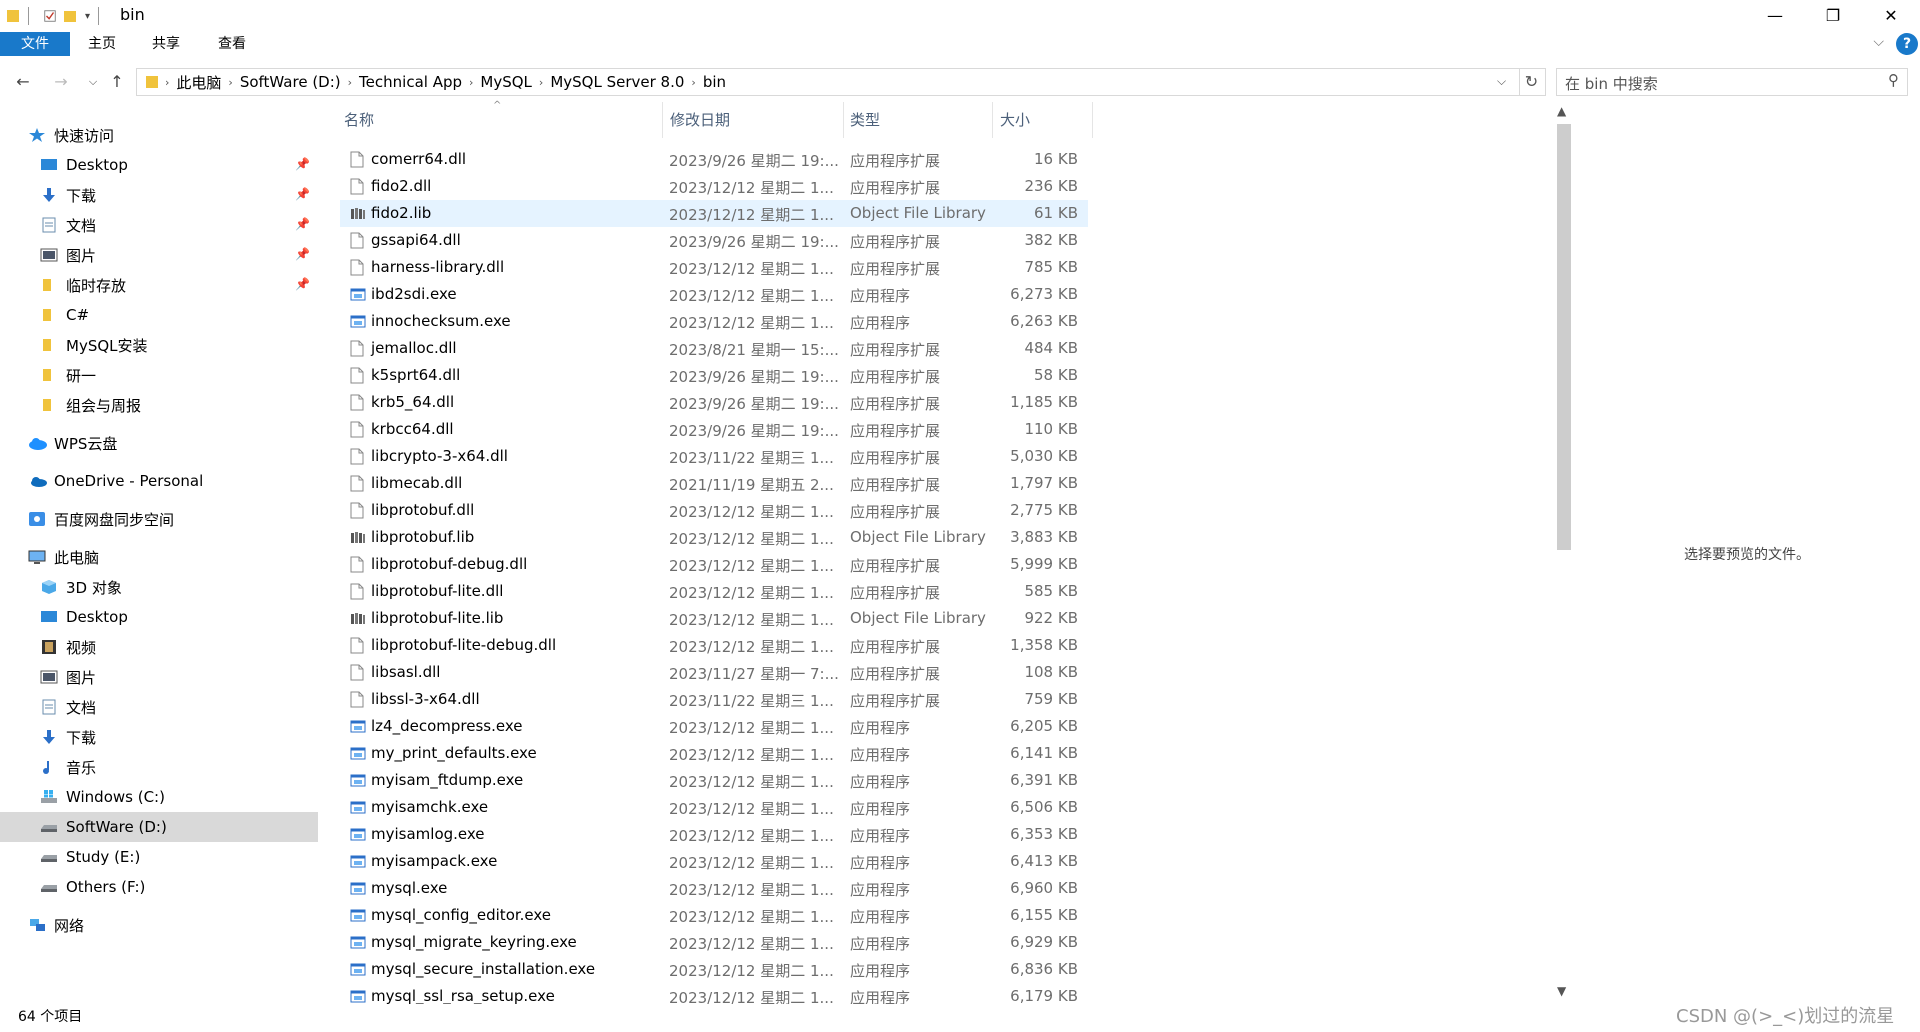  I want to click on breadcrumb-technical-app: Technical App, so click(410, 82).